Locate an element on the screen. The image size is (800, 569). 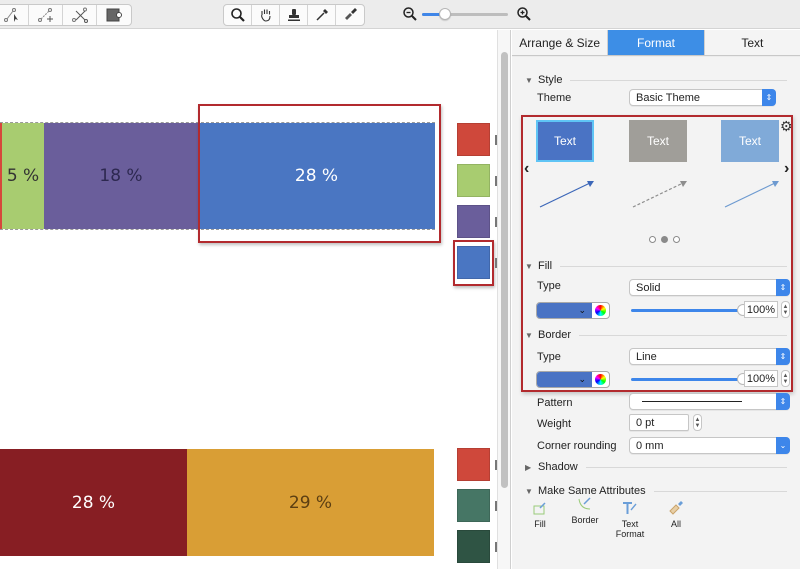
chevron-left-icon: ‹ is located at coordinates (526, 169).